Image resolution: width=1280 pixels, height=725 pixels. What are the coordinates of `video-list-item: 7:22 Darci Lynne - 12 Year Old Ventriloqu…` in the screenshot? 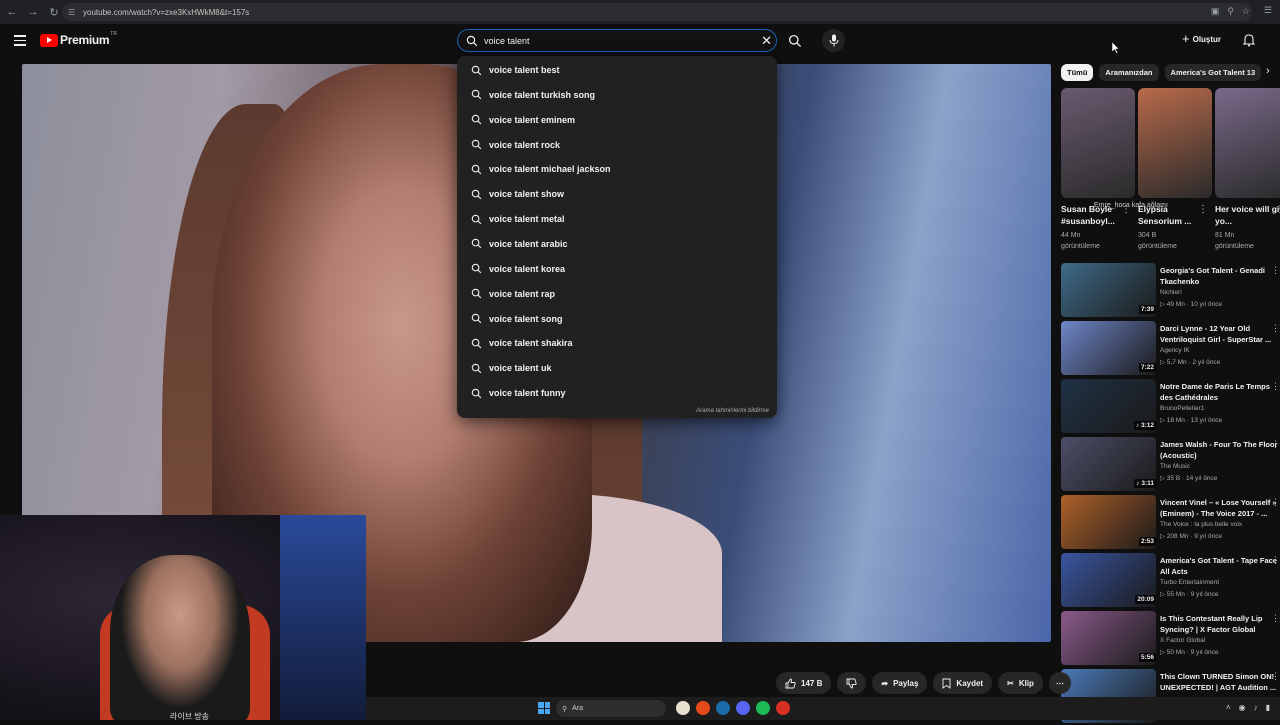 It's located at (1170, 349).